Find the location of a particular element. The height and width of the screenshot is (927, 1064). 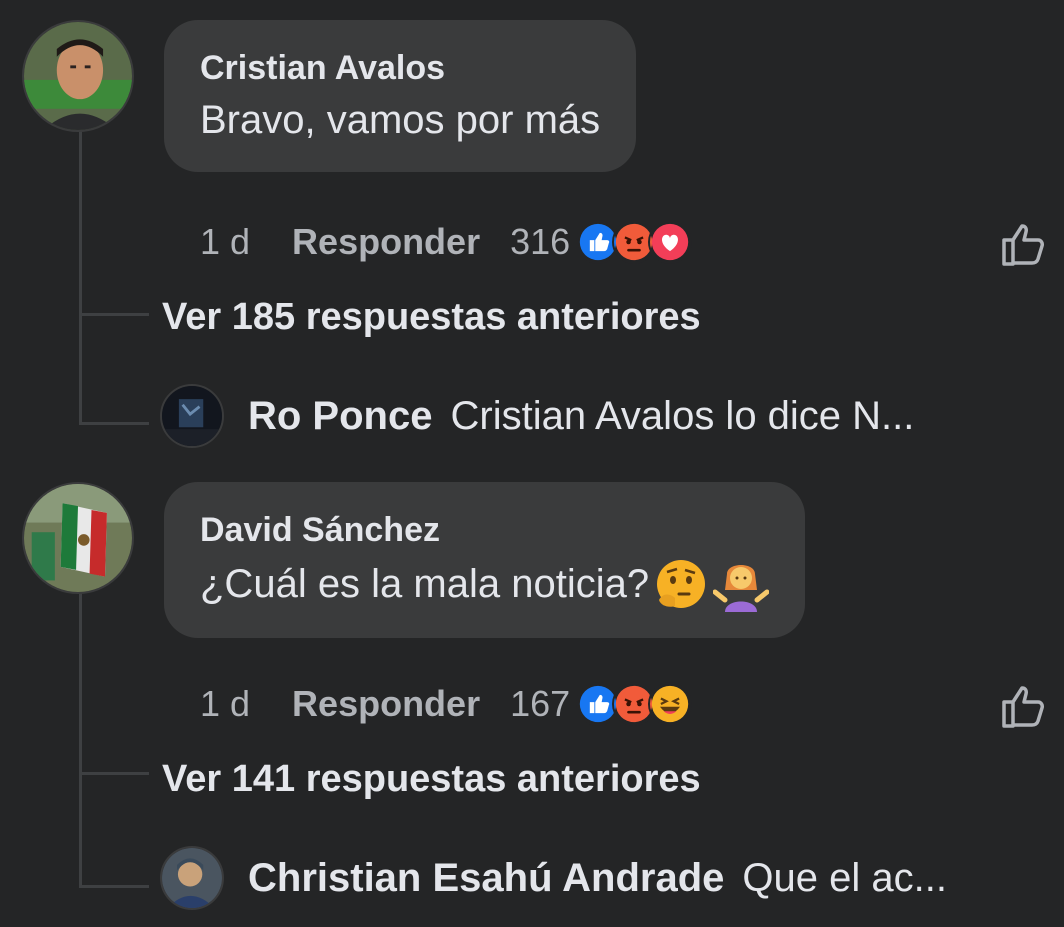

comment-actions: 1 d Responder 167 is located at coordinates (446, 704).